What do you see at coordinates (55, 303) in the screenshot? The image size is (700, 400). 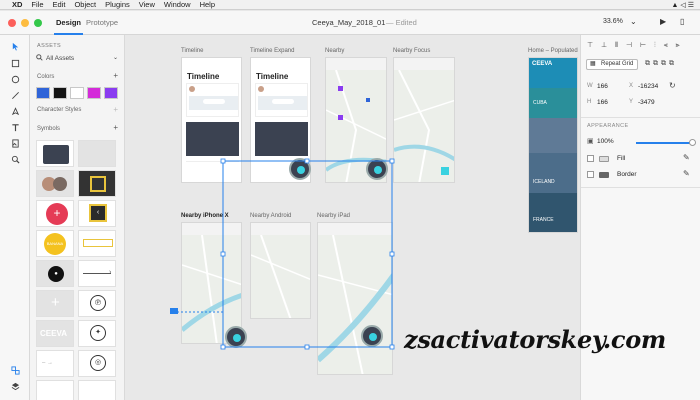 I see `symbol-plus-placeholder: +` at bounding box center [55, 303].